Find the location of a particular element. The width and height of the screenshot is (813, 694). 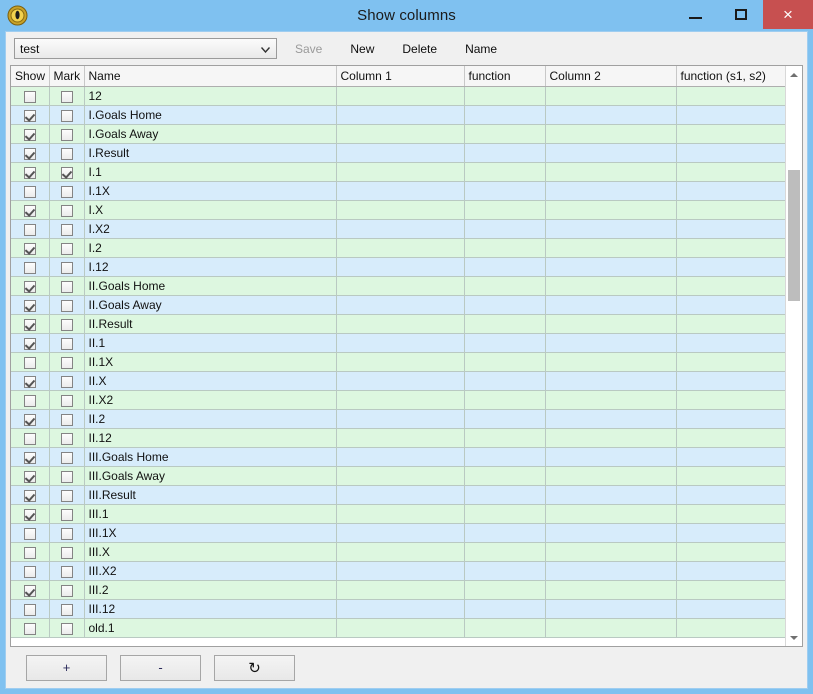

scroll-down-icon is located at coordinates (794, 637).